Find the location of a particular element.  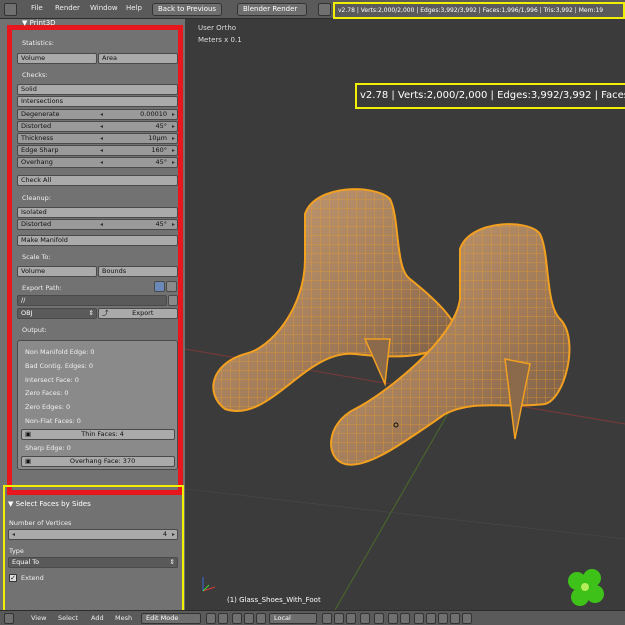

back-to-previous-button: Back to Previous is located at coordinates (187, 9).